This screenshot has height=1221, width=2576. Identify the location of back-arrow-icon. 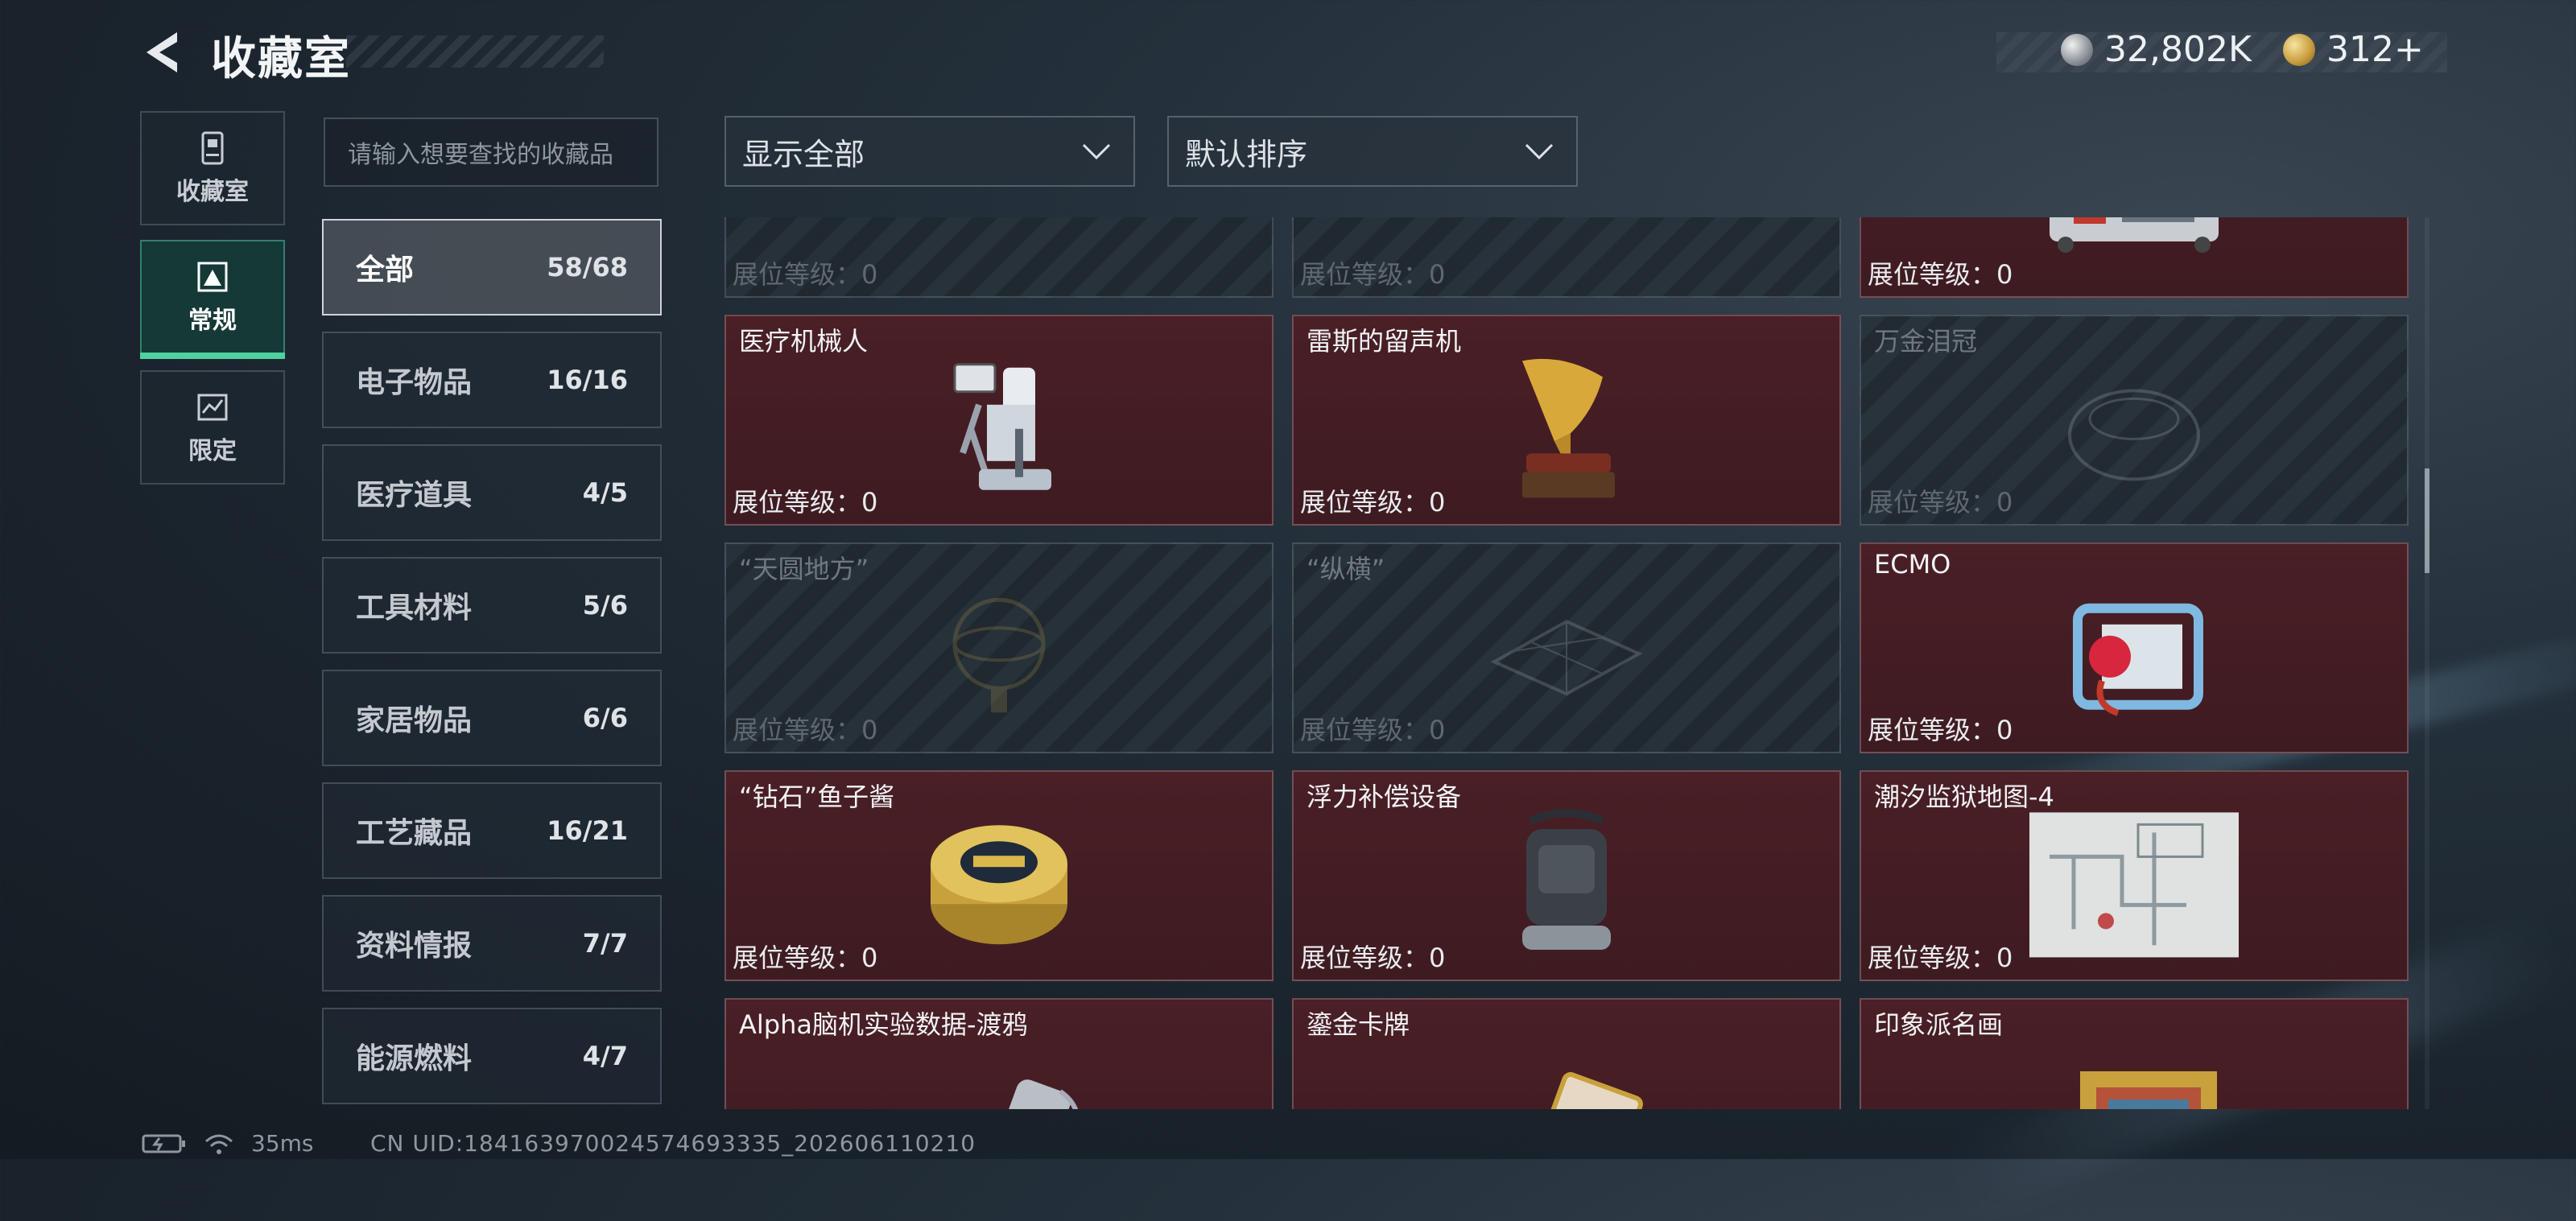
(162, 52).